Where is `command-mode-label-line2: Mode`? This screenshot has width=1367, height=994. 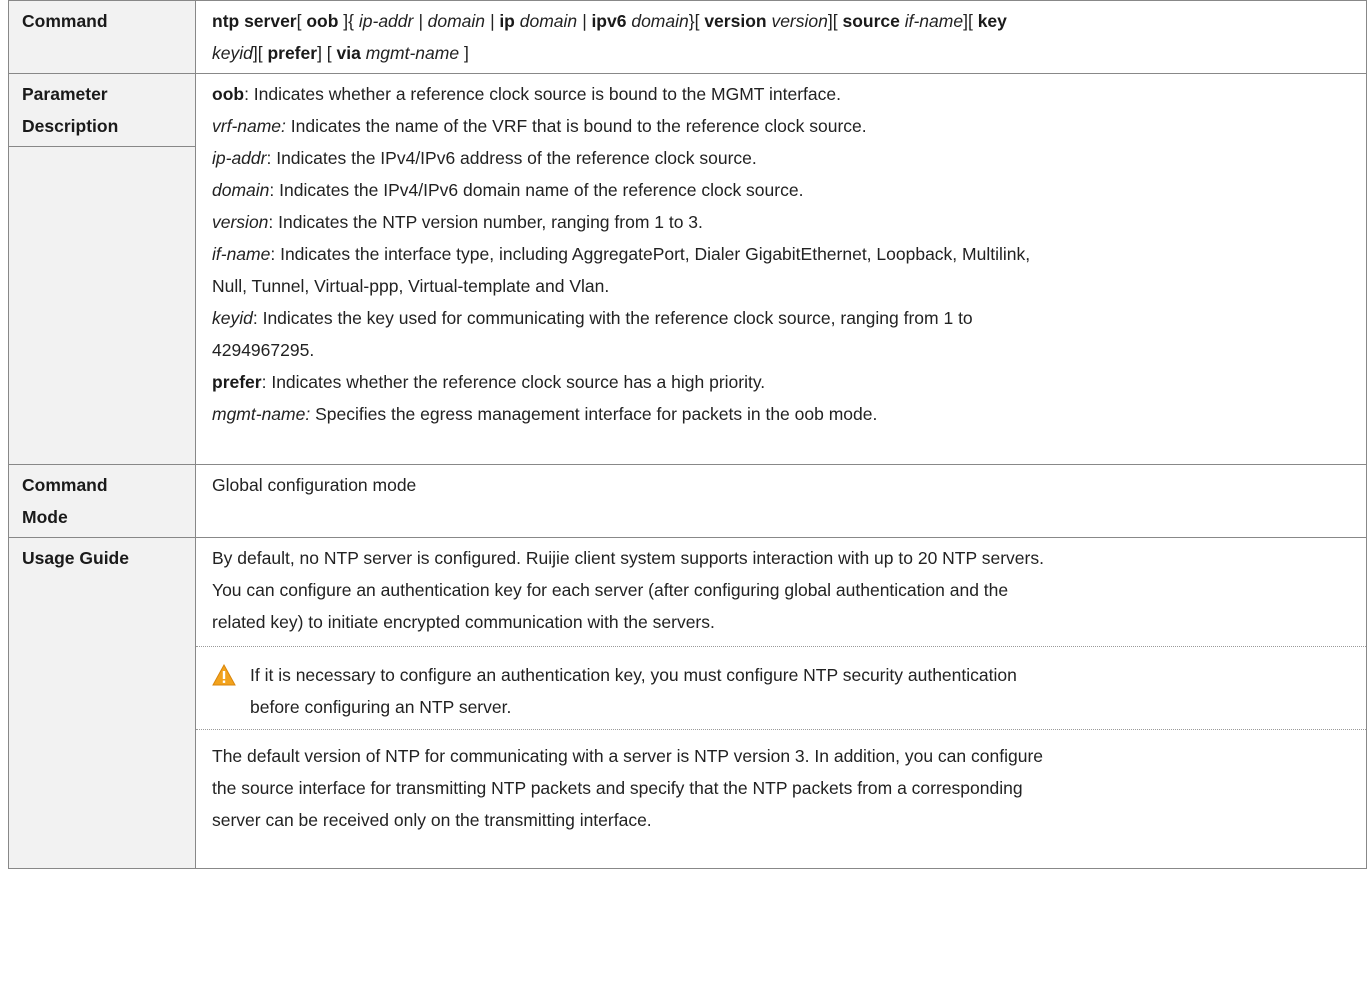
command-mode-label-line2: Mode is located at coordinates (45, 517).